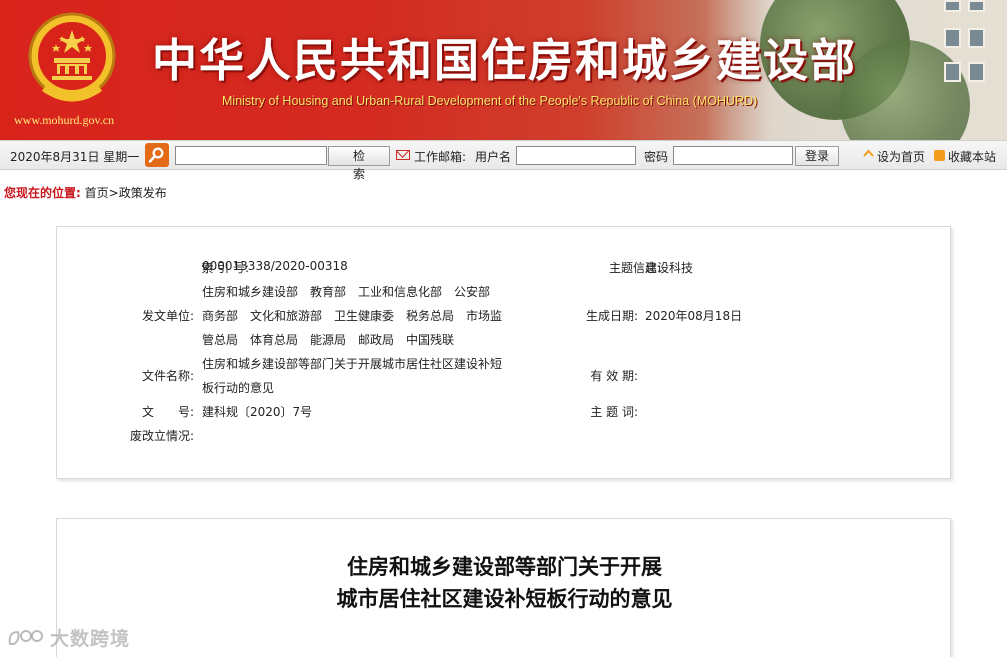 The image size is (1007, 657). I want to click on issuer-line: 商务部 文化和旅游部 卫生健康委 税务总局 市场监, so click(352, 316).